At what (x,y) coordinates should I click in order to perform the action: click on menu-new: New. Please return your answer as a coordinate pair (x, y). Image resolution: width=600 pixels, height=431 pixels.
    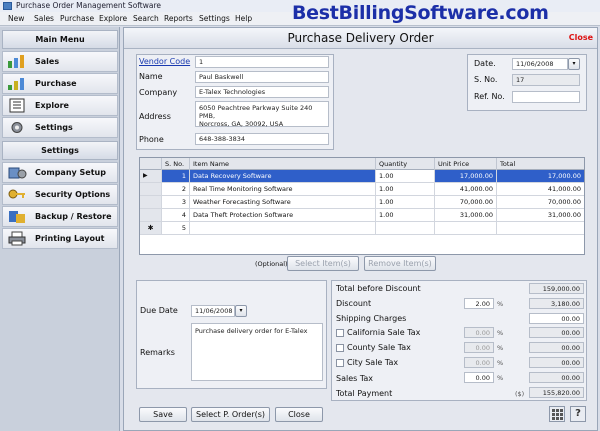
    Looking at the image, I should click on (16, 19).